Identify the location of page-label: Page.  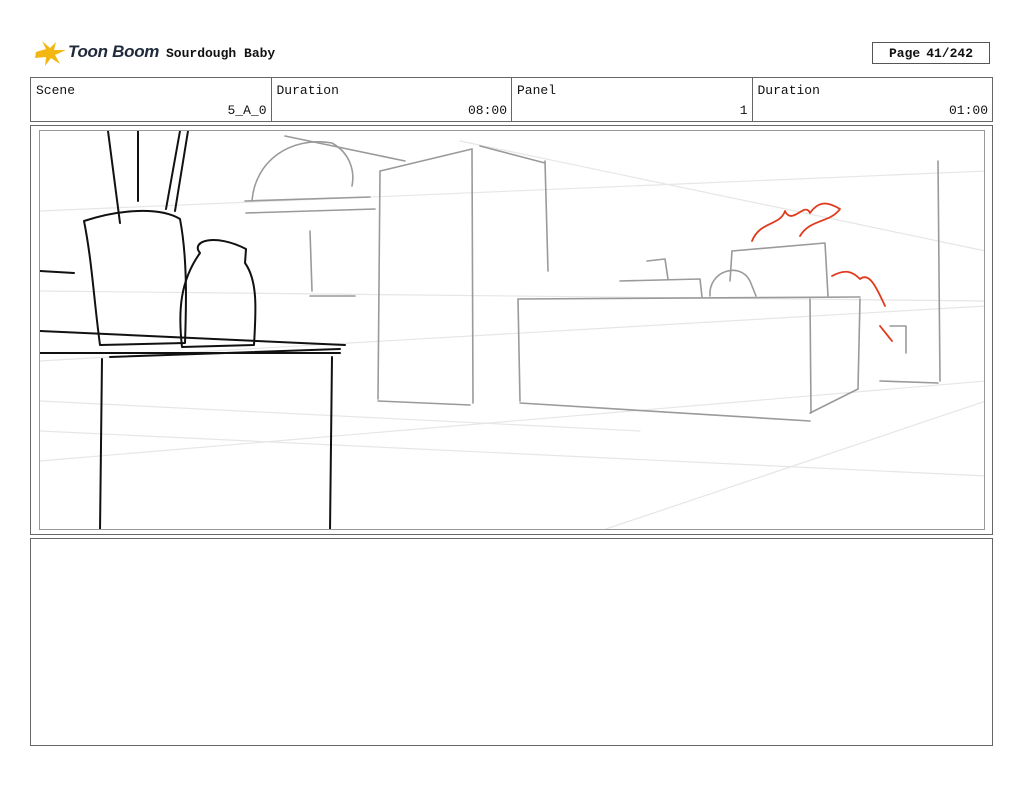
(904, 53).